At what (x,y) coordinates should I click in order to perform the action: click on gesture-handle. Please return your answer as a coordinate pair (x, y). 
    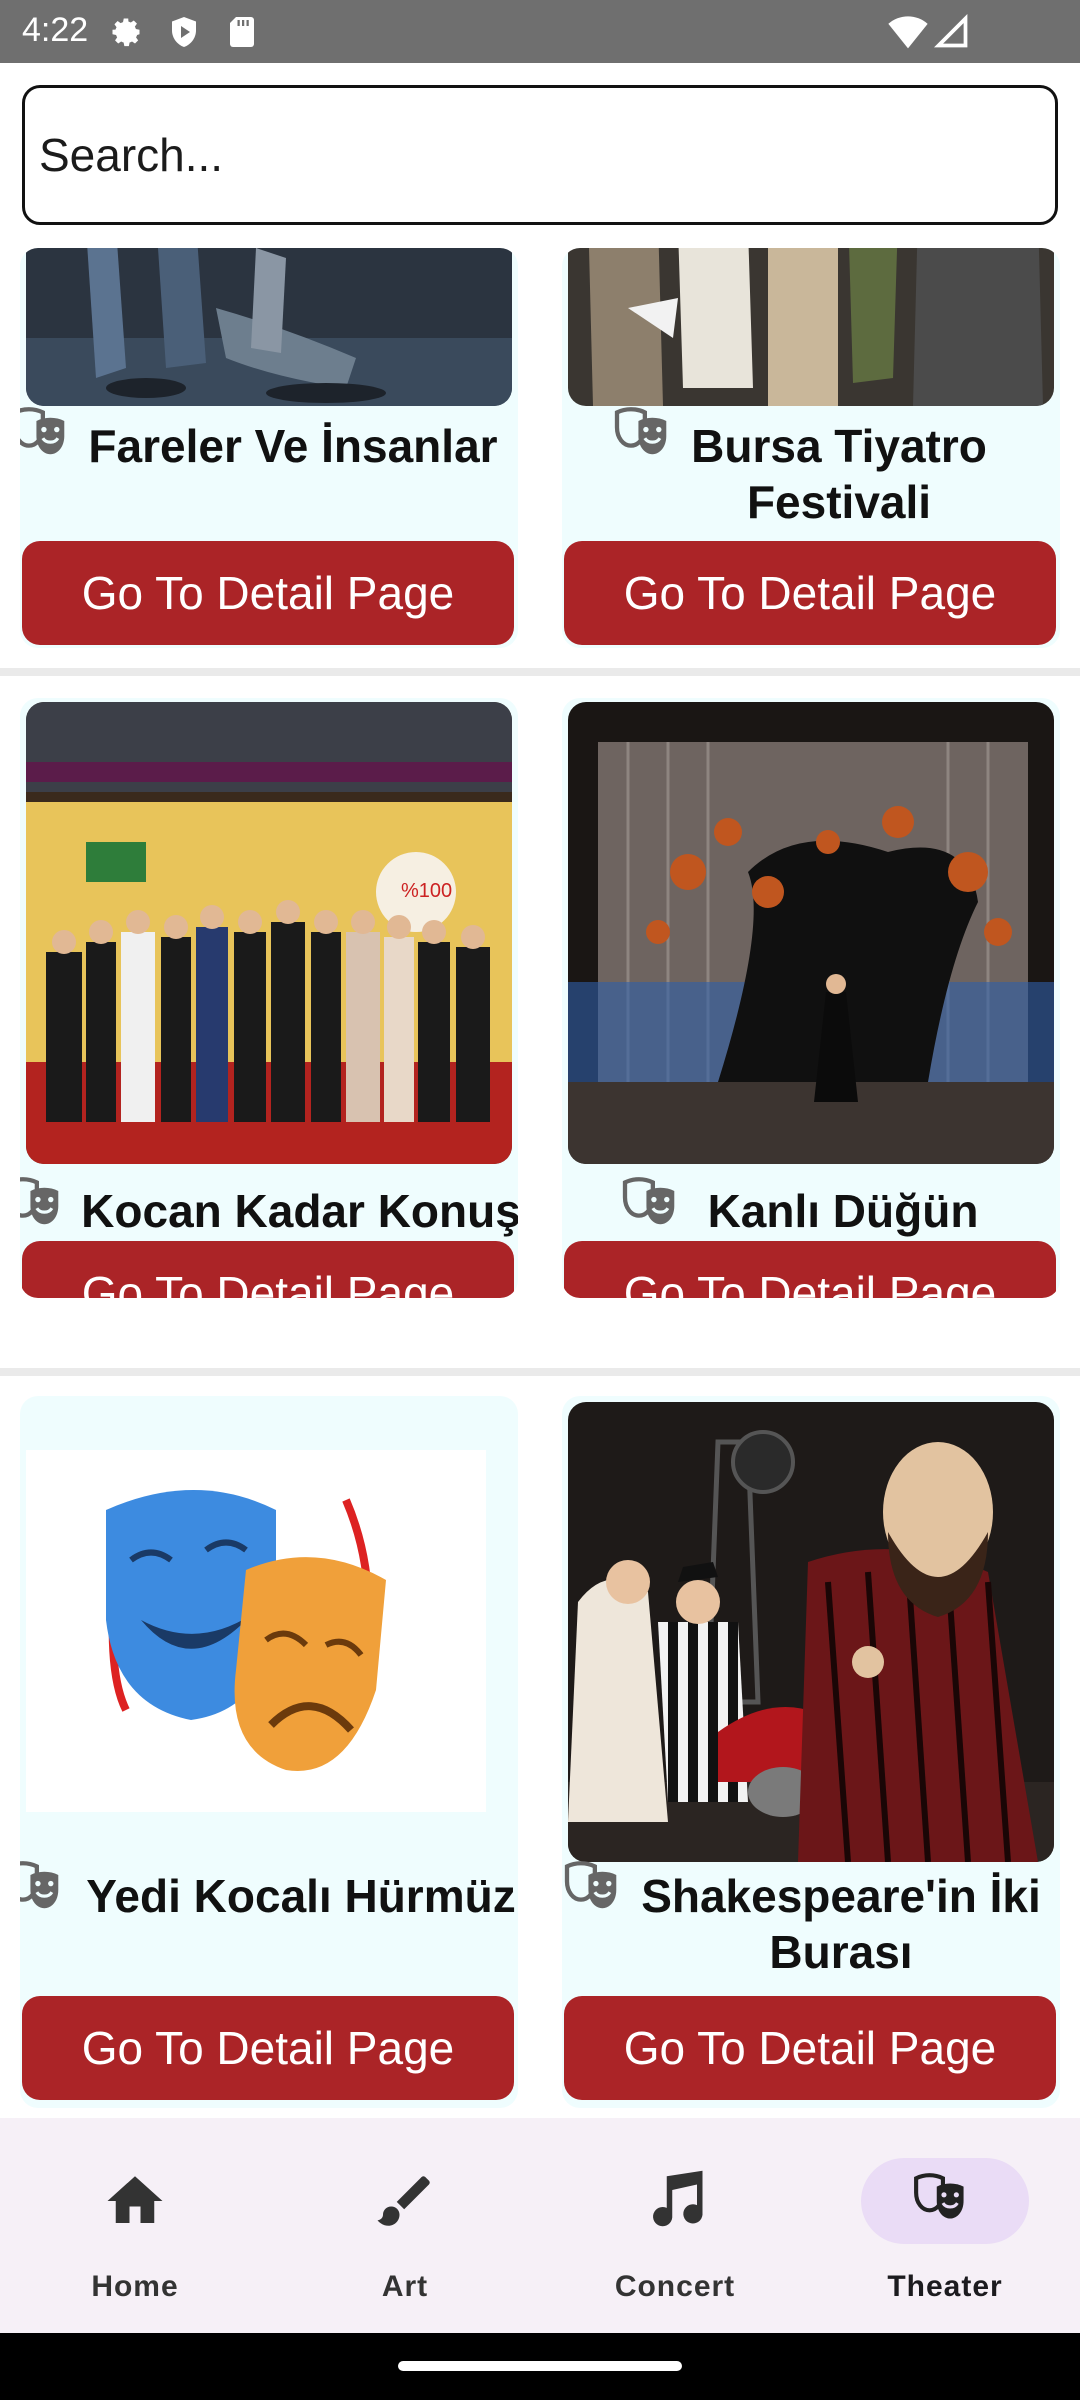
    Looking at the image, I should click on (540, 2366).